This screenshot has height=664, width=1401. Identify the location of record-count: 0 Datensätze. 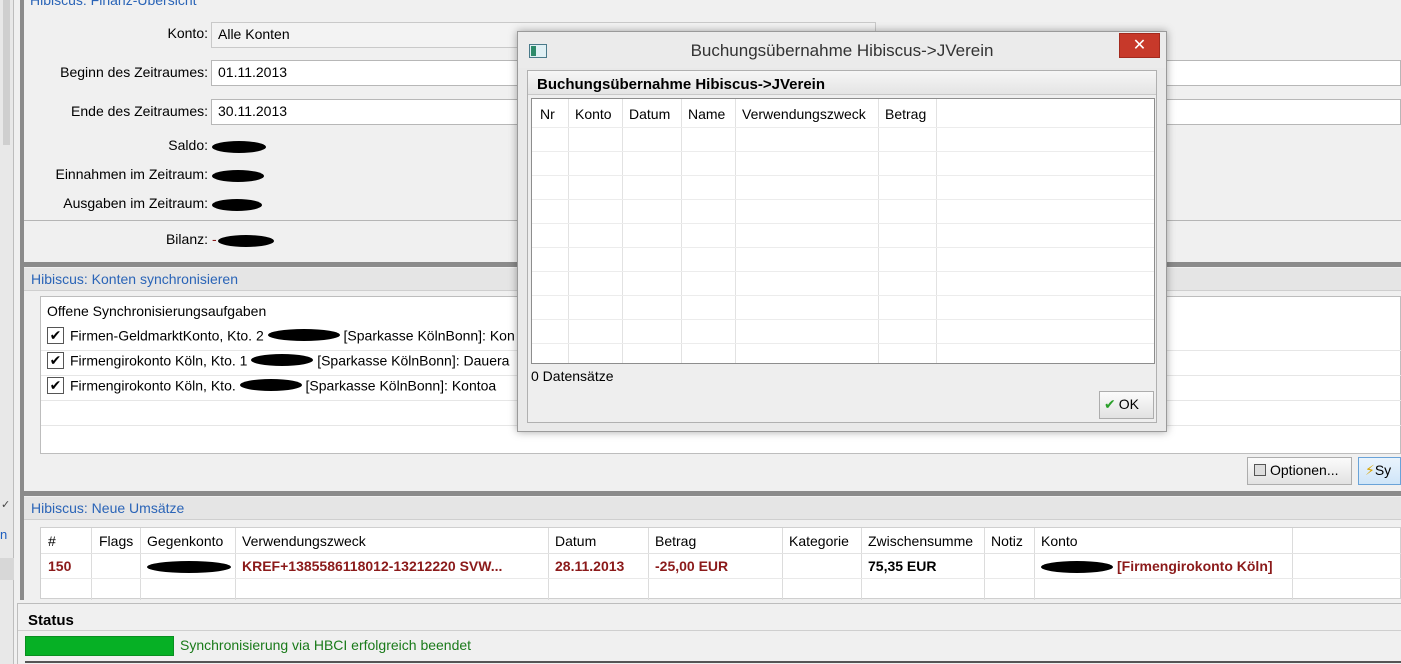
(572, 376).